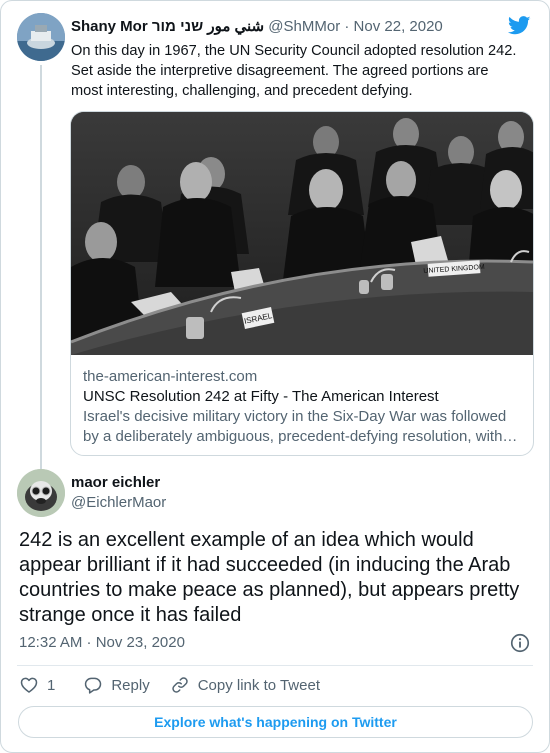 This screenshot has height=753, width=550. I want to click on link-icon, so click(179, 685).